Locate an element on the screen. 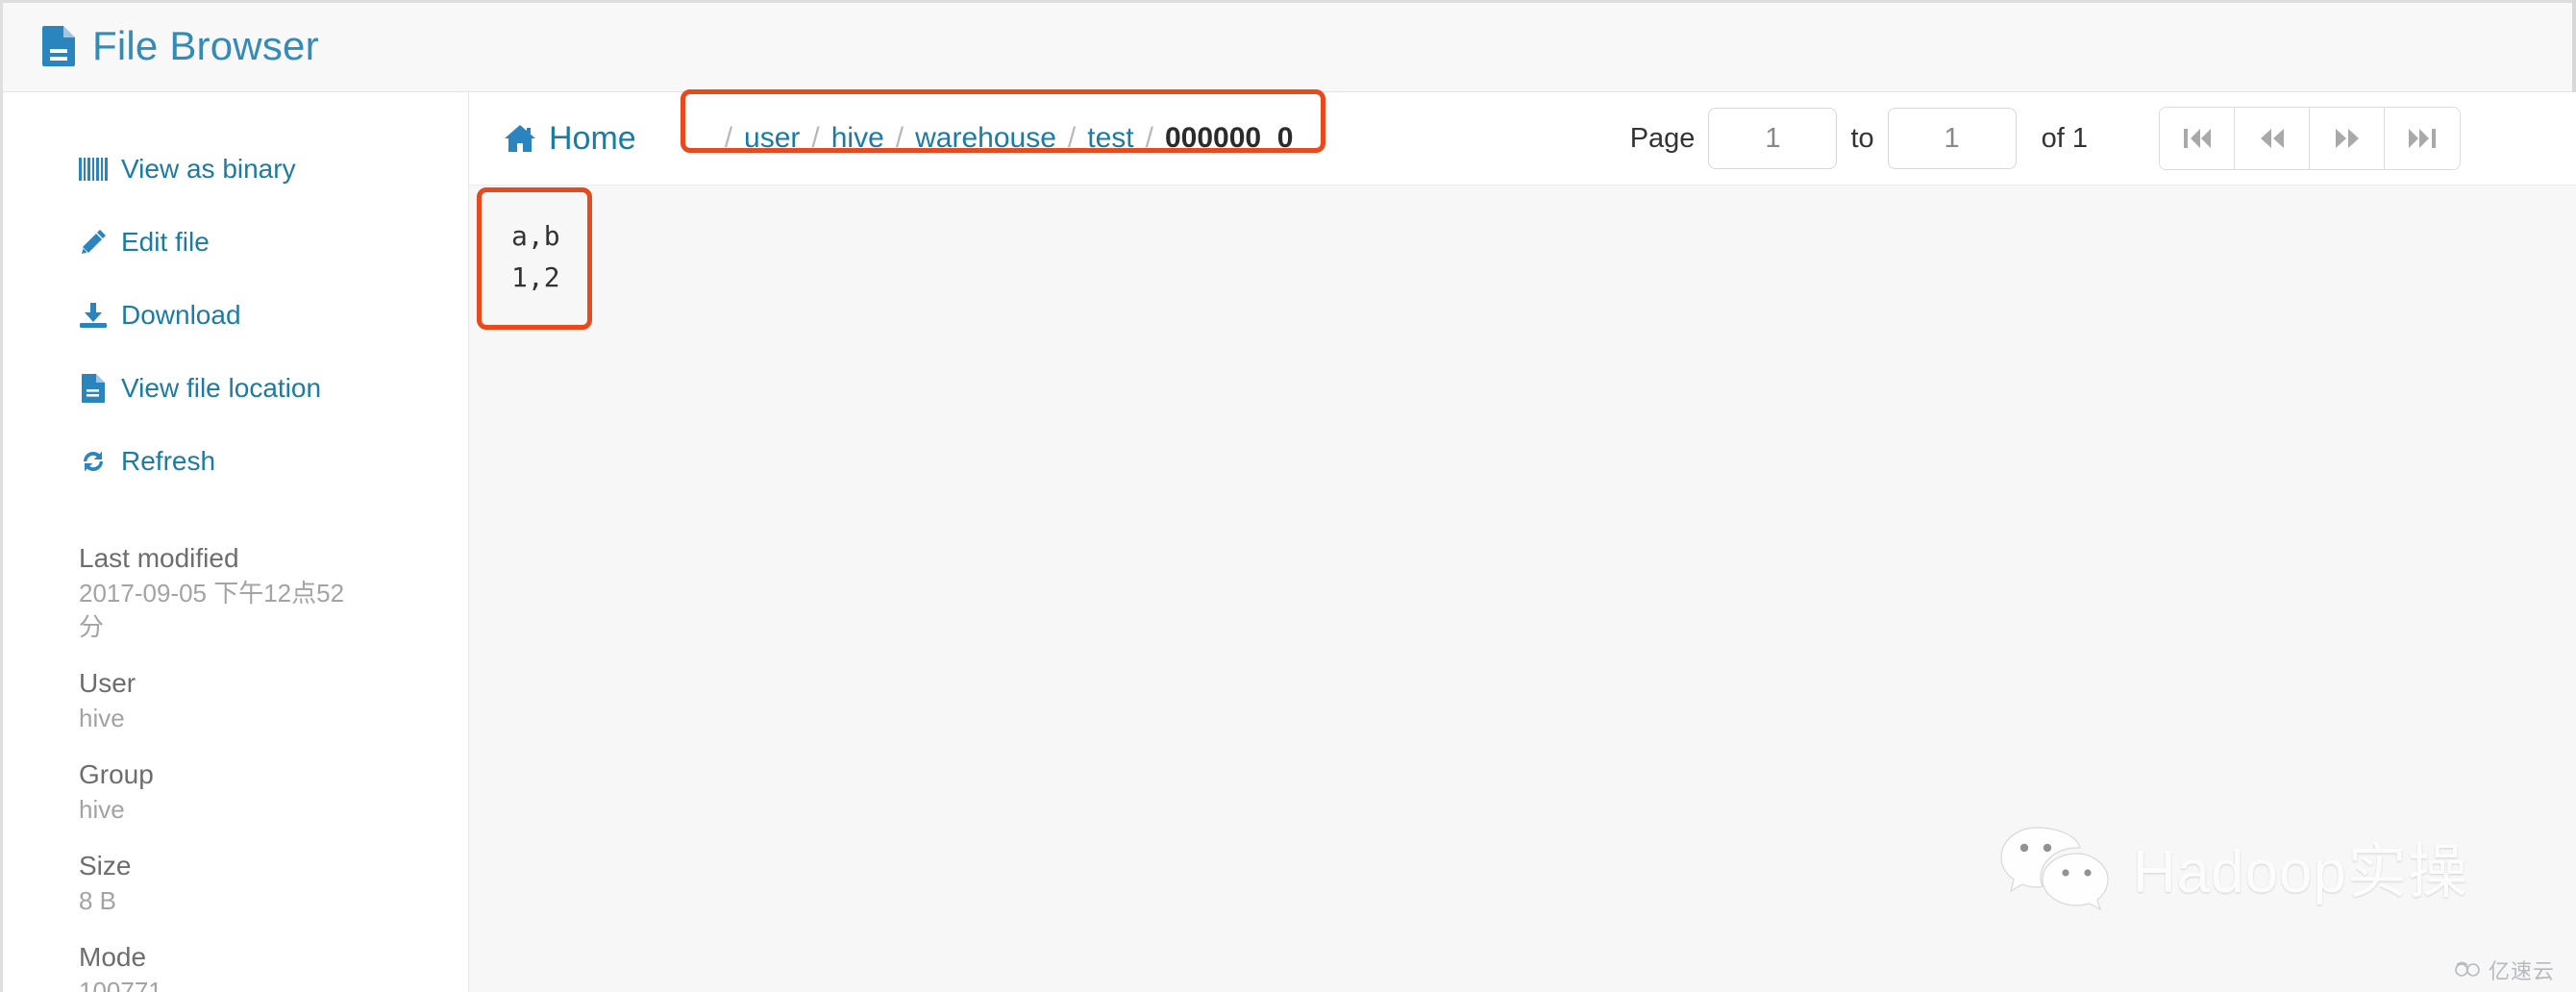 This screenshot has width=2576, height=992. first-page-button is located at coordinates (2197, 138).